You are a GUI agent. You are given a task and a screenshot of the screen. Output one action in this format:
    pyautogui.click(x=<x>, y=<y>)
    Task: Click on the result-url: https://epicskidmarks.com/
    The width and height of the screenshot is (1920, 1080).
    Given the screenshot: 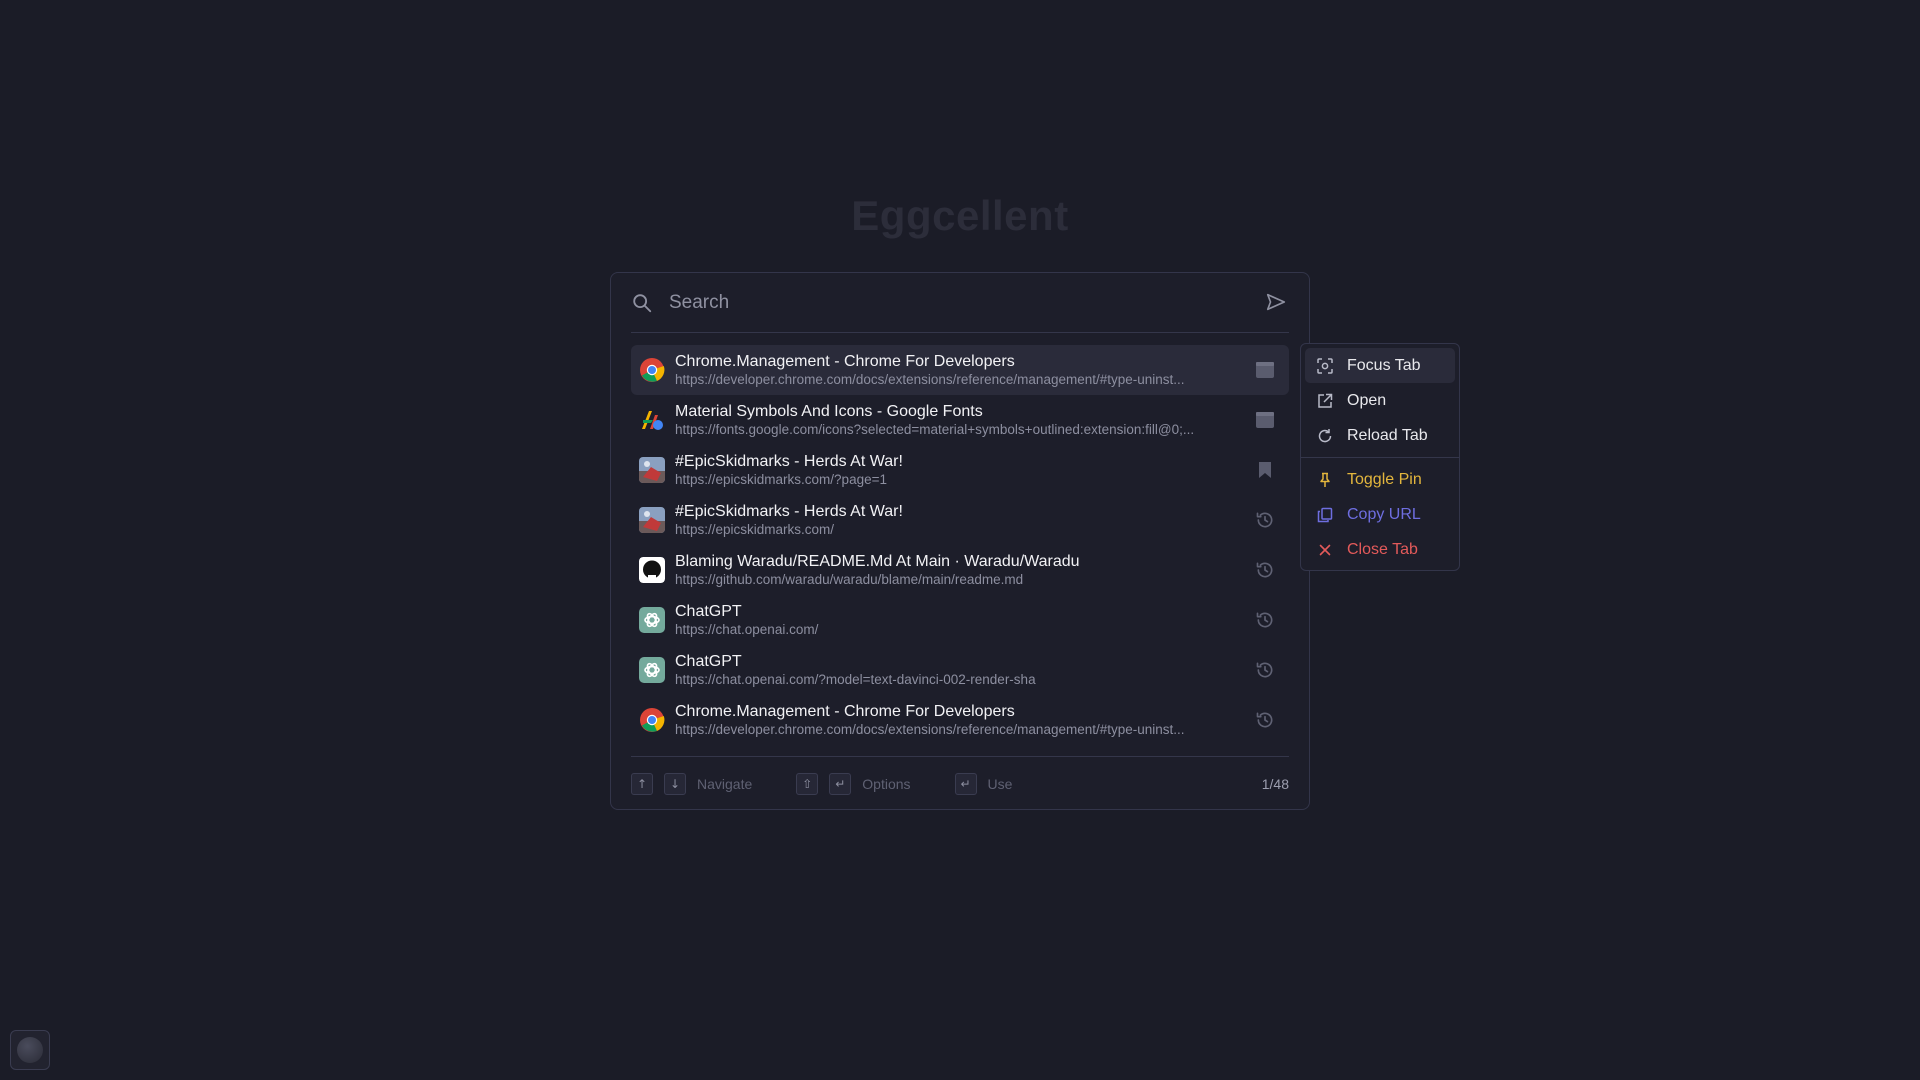 What is the action you would take?
    pyautogui.click(x=755, y=529)
    